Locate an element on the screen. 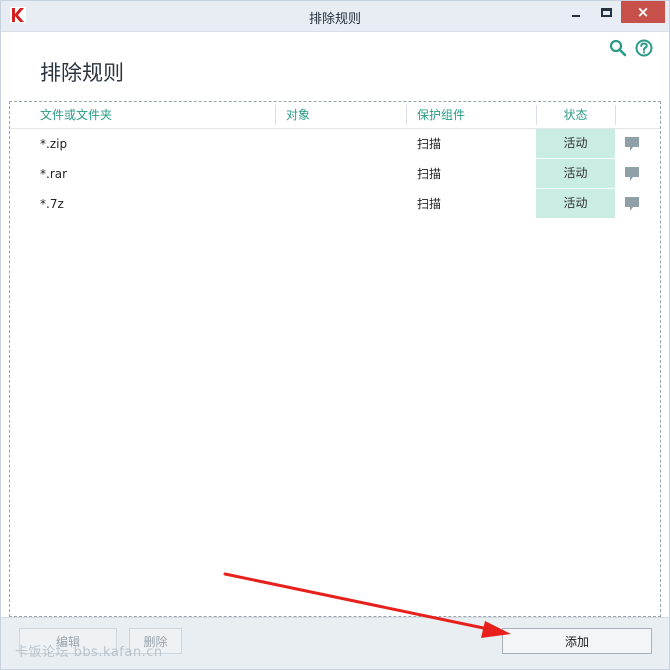 The width and height of the screenshot is (670, 670). annotation-arrow-icon is located at coordinates (367, 605).